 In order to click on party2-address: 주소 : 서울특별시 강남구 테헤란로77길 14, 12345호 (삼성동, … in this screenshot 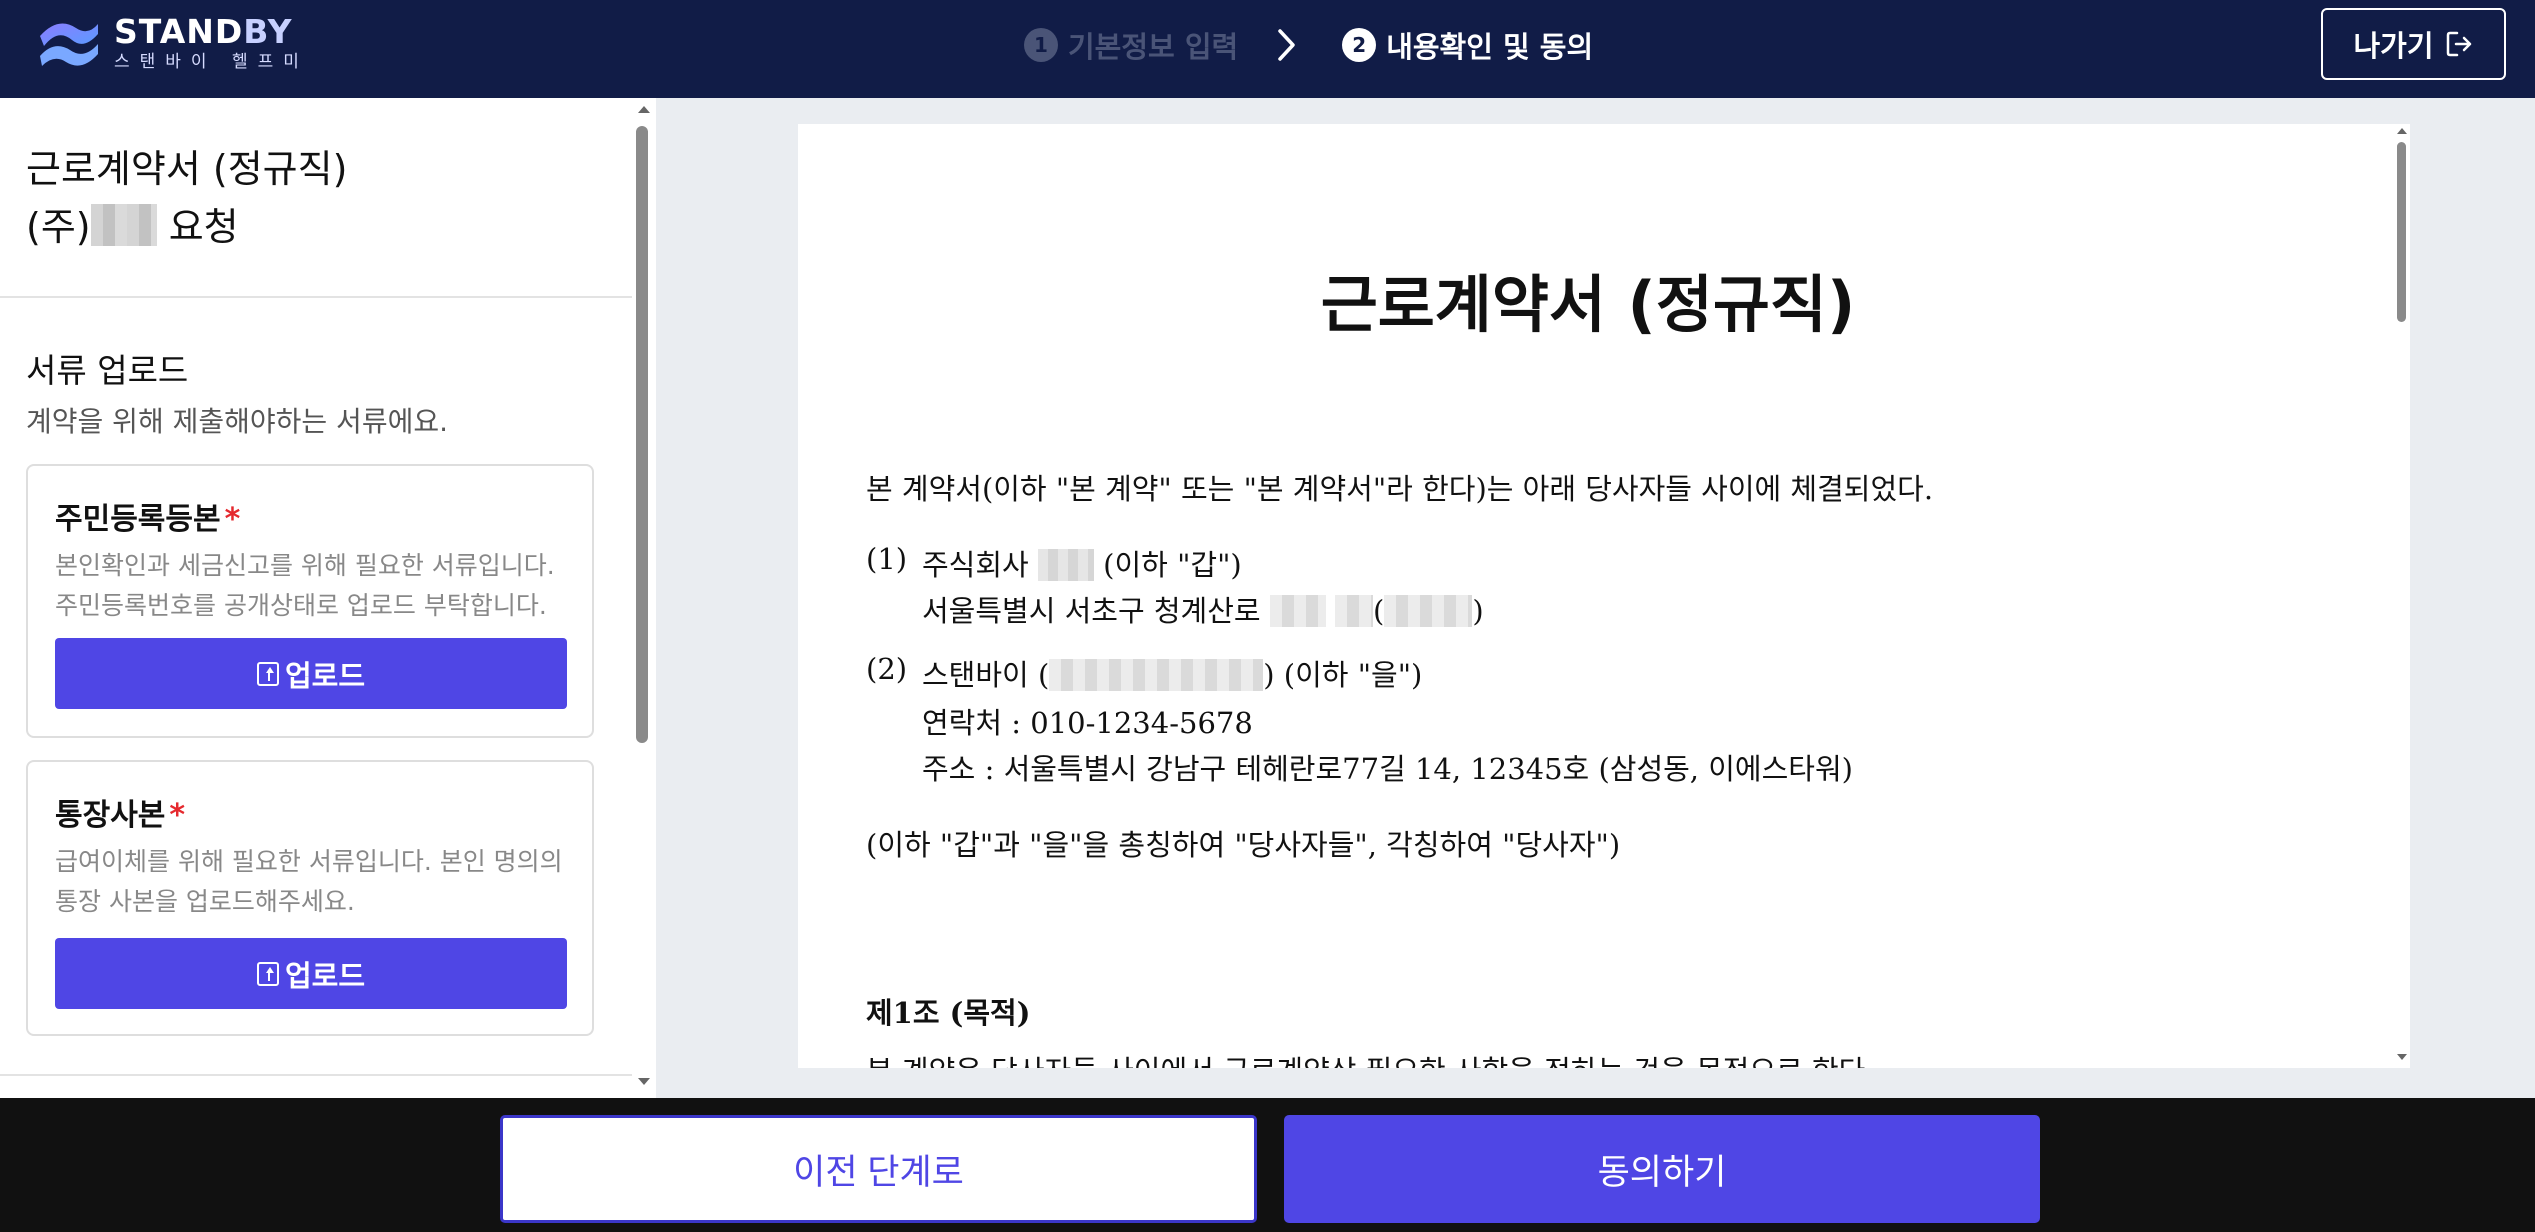, I will do `click(1387, 769)`.